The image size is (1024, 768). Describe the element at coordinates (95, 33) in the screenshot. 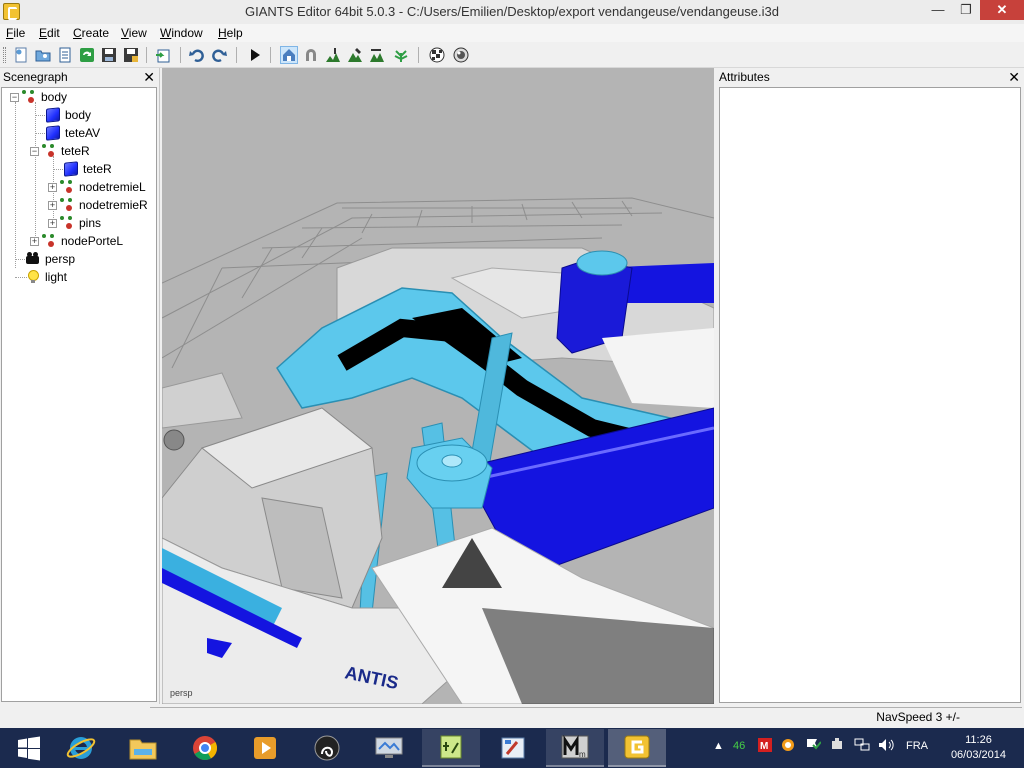

I see `menu-create-label: reate` at that location.